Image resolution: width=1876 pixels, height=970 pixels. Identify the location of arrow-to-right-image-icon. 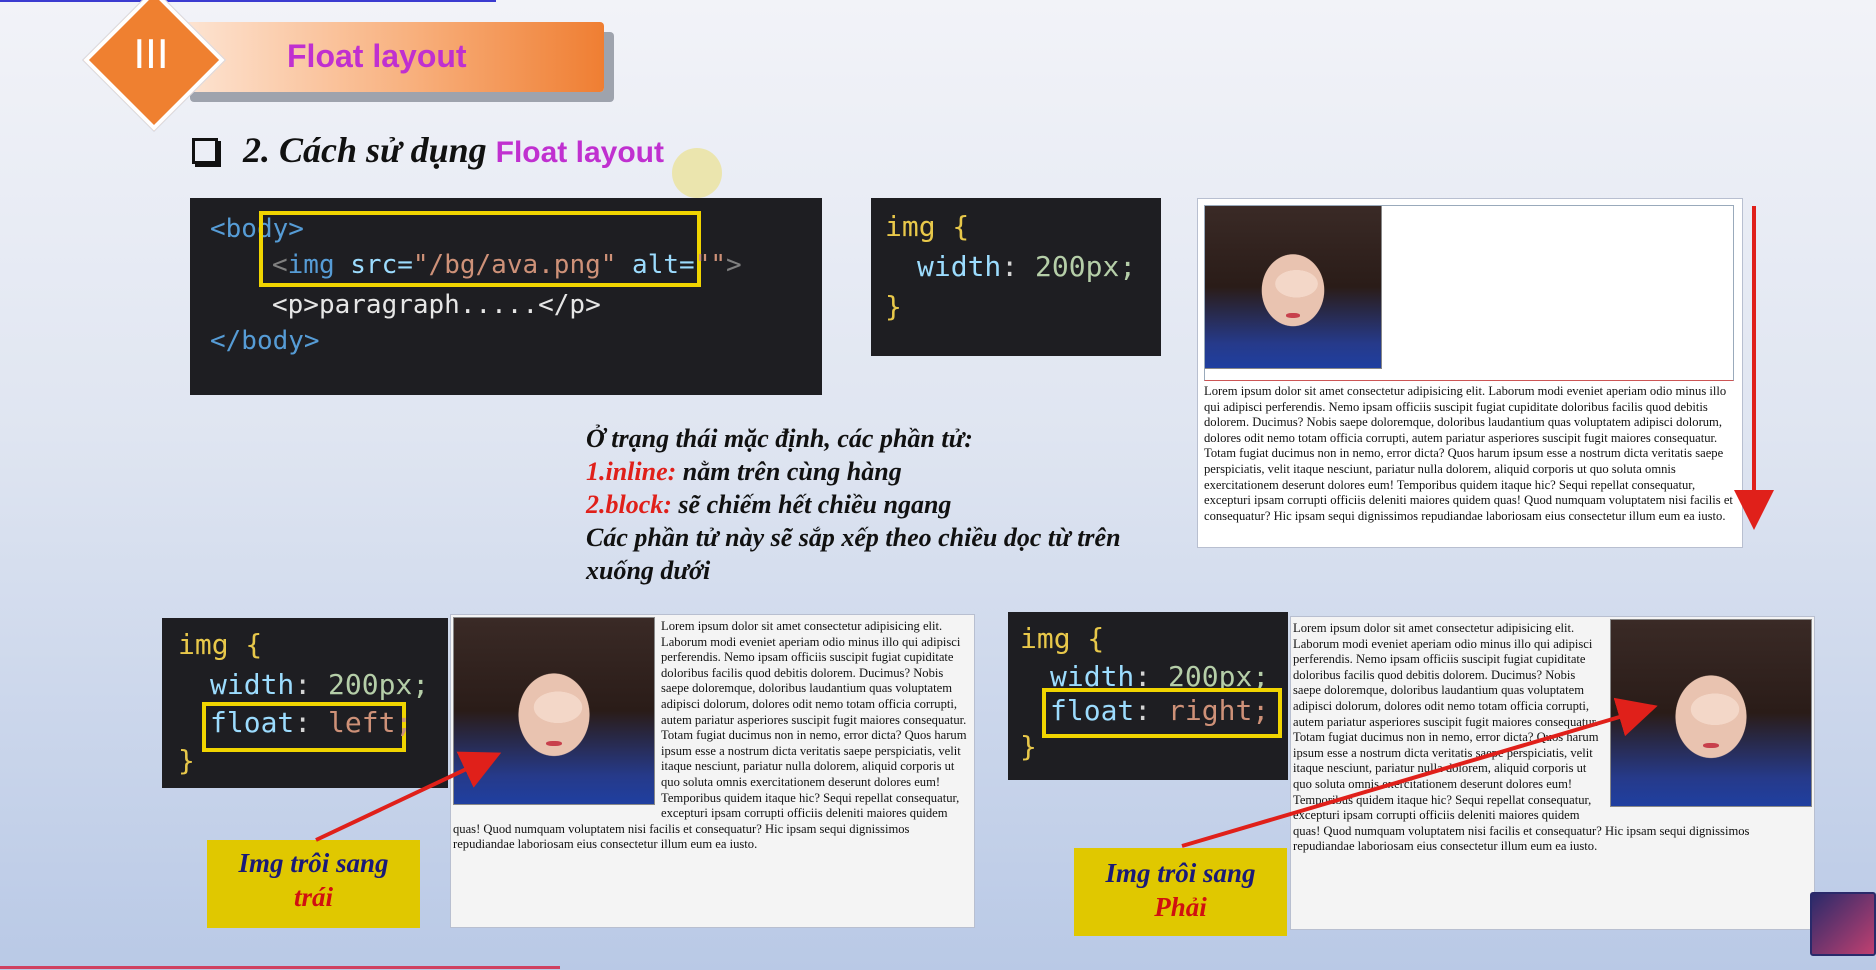
(1419, 772).